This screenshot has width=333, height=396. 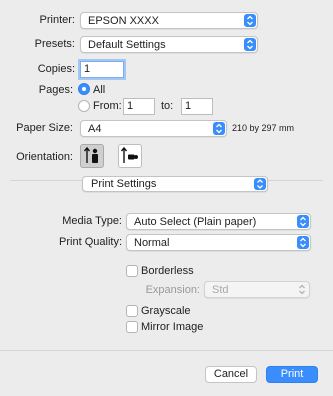 I want to click on print-quality-popup: Normal, so click(x=218, y=242).